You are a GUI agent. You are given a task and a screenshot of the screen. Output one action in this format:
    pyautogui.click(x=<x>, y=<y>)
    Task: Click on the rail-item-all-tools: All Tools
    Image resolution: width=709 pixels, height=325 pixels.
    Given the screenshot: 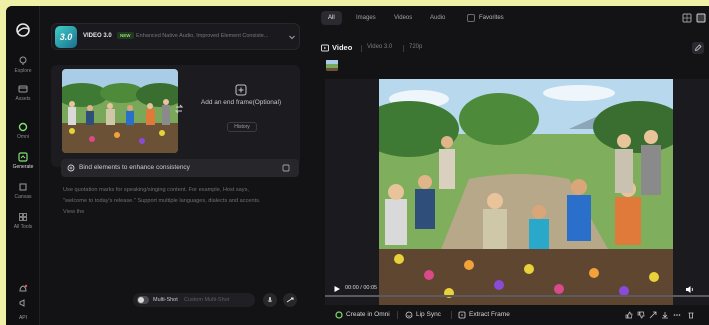 What is the action you would take?
    pyautogui.click(x=23, y=221)
    